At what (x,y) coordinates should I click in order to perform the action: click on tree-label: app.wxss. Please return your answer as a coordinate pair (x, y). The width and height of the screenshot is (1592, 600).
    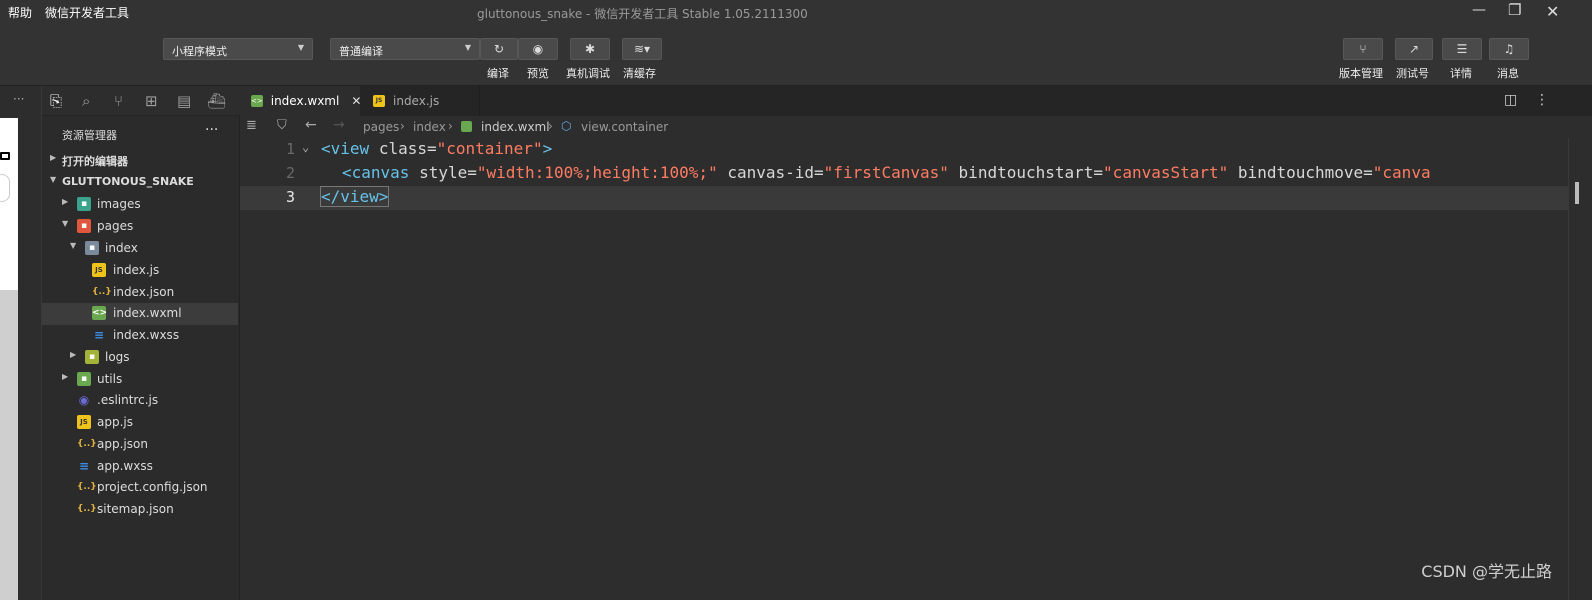
    Looking at the image, I should click on (125, 466).